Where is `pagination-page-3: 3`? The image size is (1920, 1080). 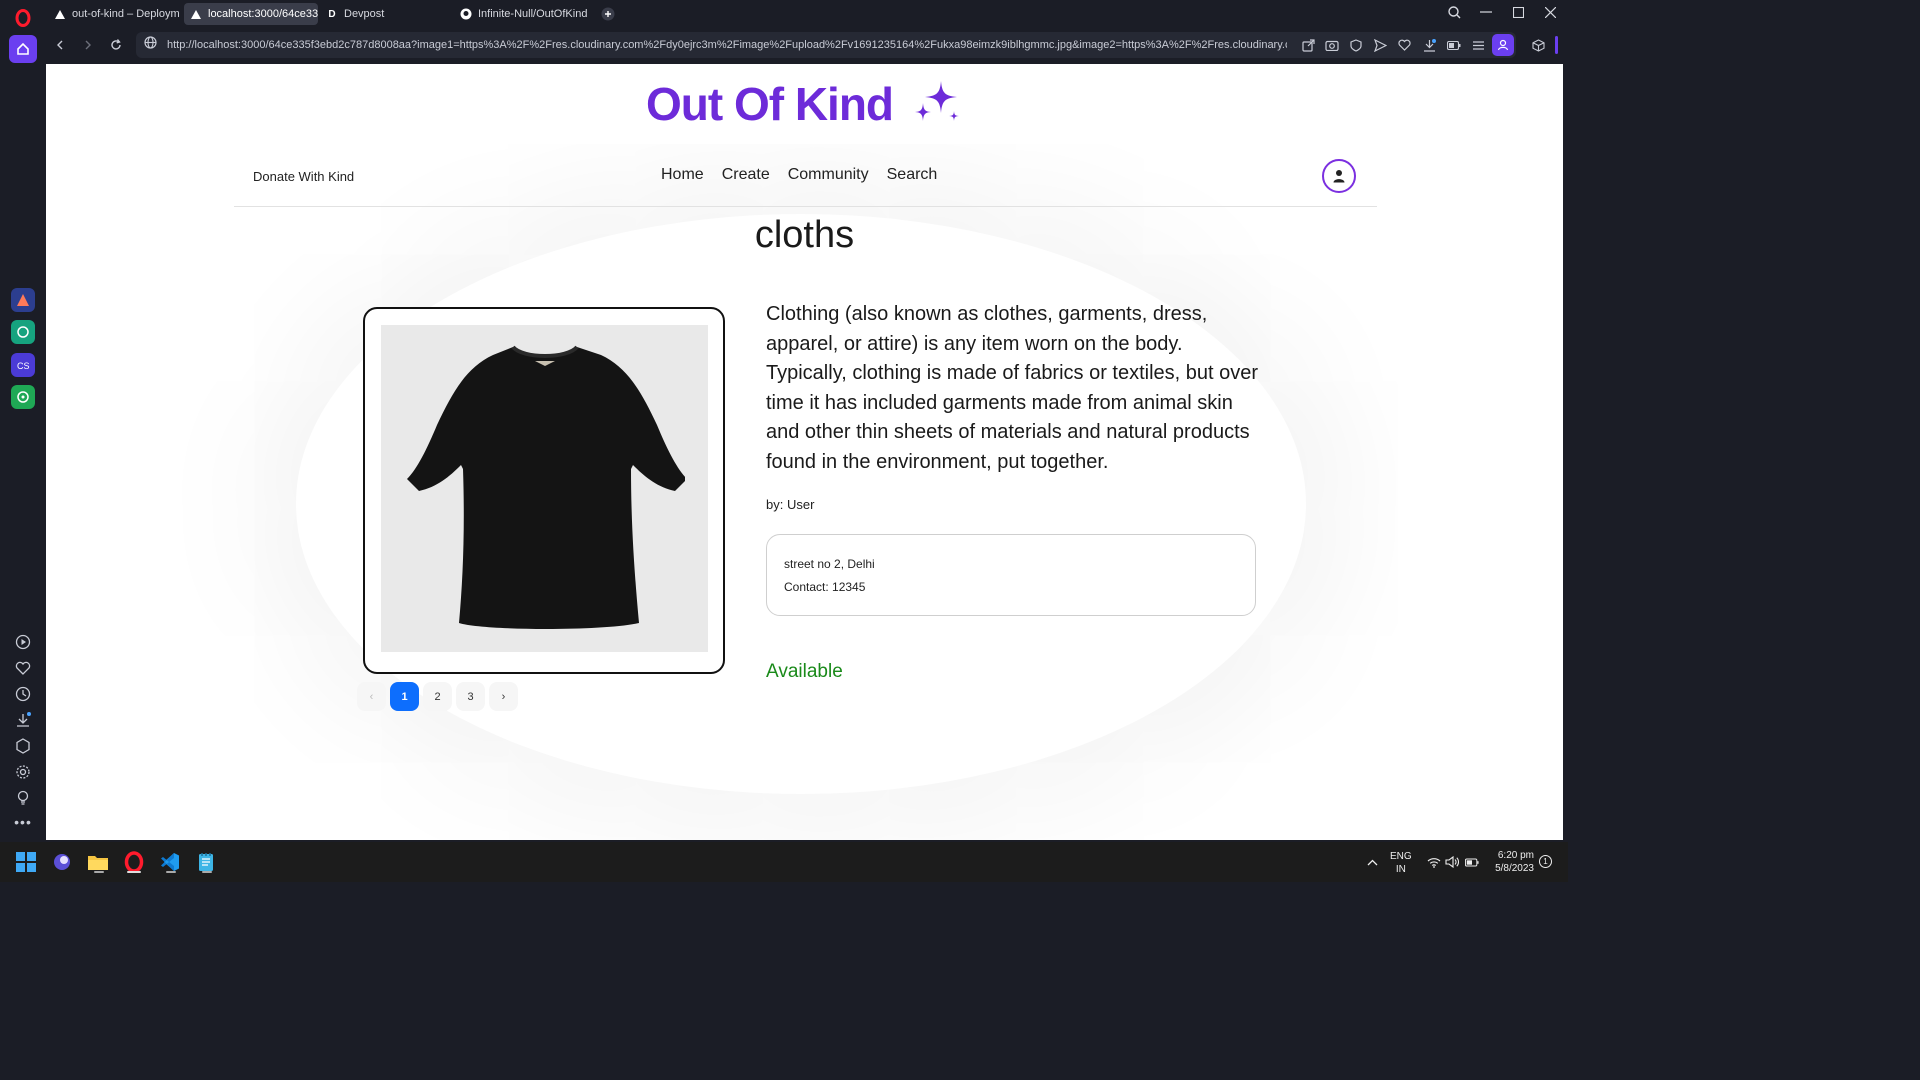
pagination-page-3: 3 is located at coordinates (470, 696).